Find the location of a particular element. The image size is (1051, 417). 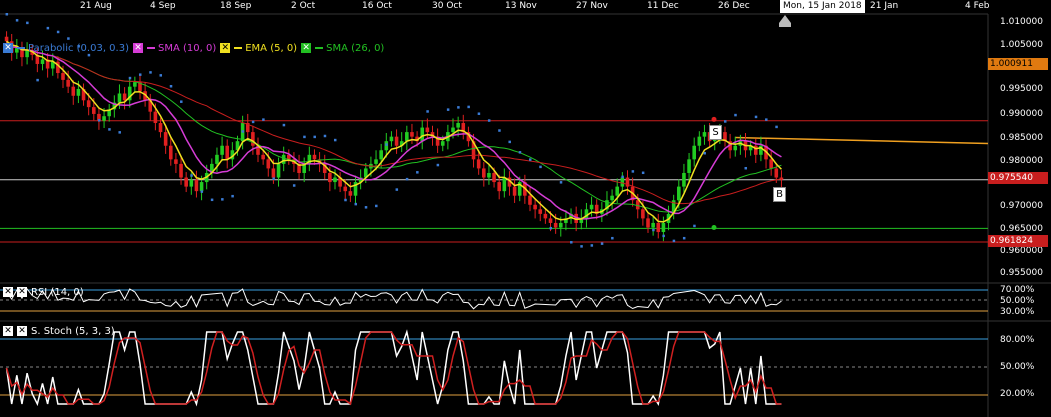

stoch-y-label: 80.00% is located at coordinates (1017, 340).